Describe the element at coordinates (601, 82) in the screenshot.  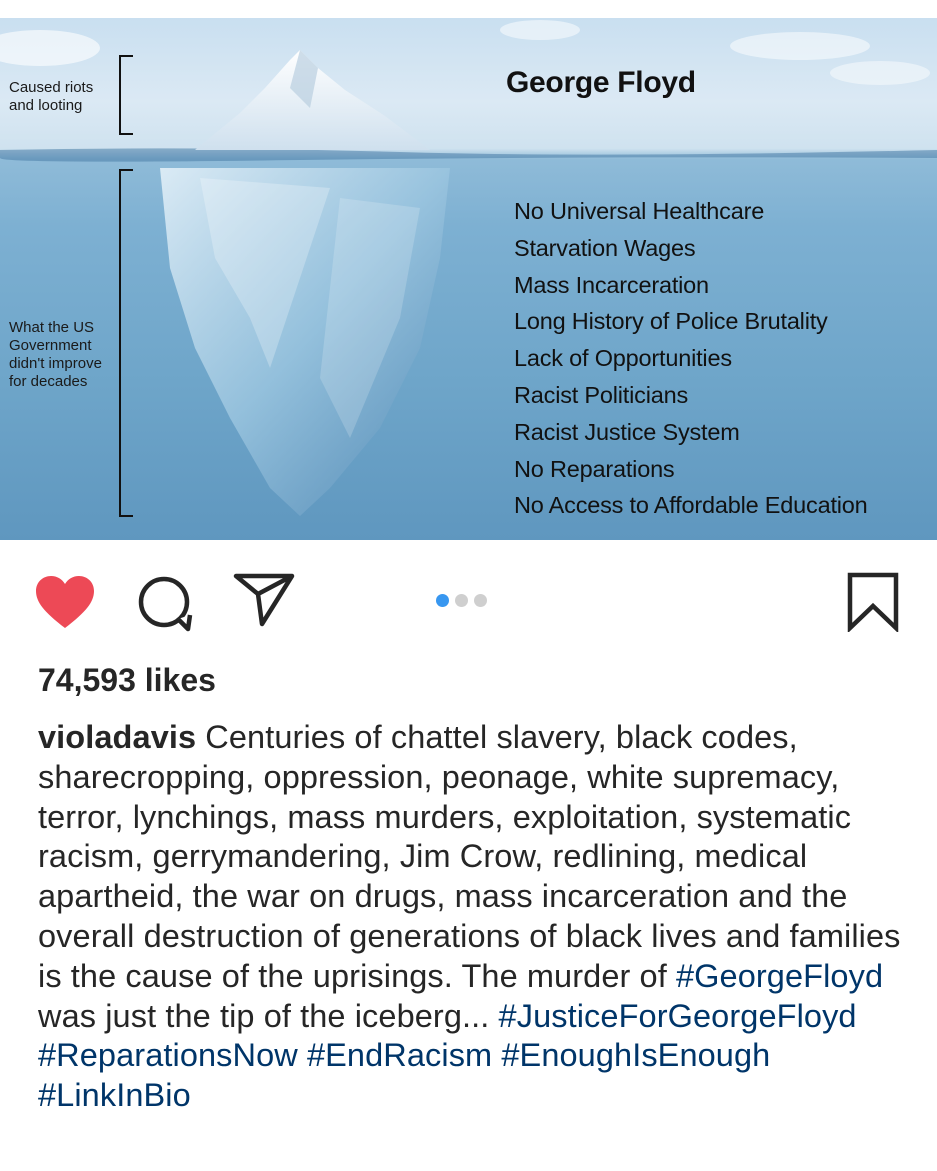
I see `image-title: George Floyd` at that location.